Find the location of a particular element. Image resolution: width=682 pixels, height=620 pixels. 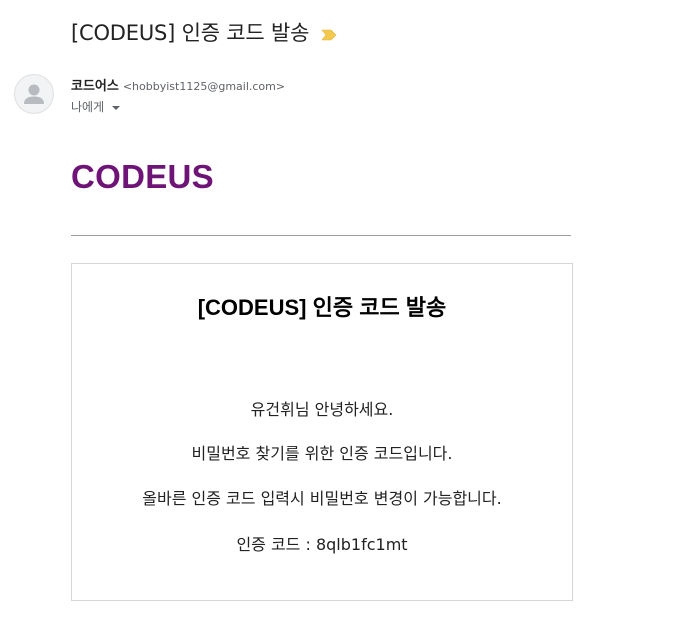

divider is located at coordinates (321, 235).